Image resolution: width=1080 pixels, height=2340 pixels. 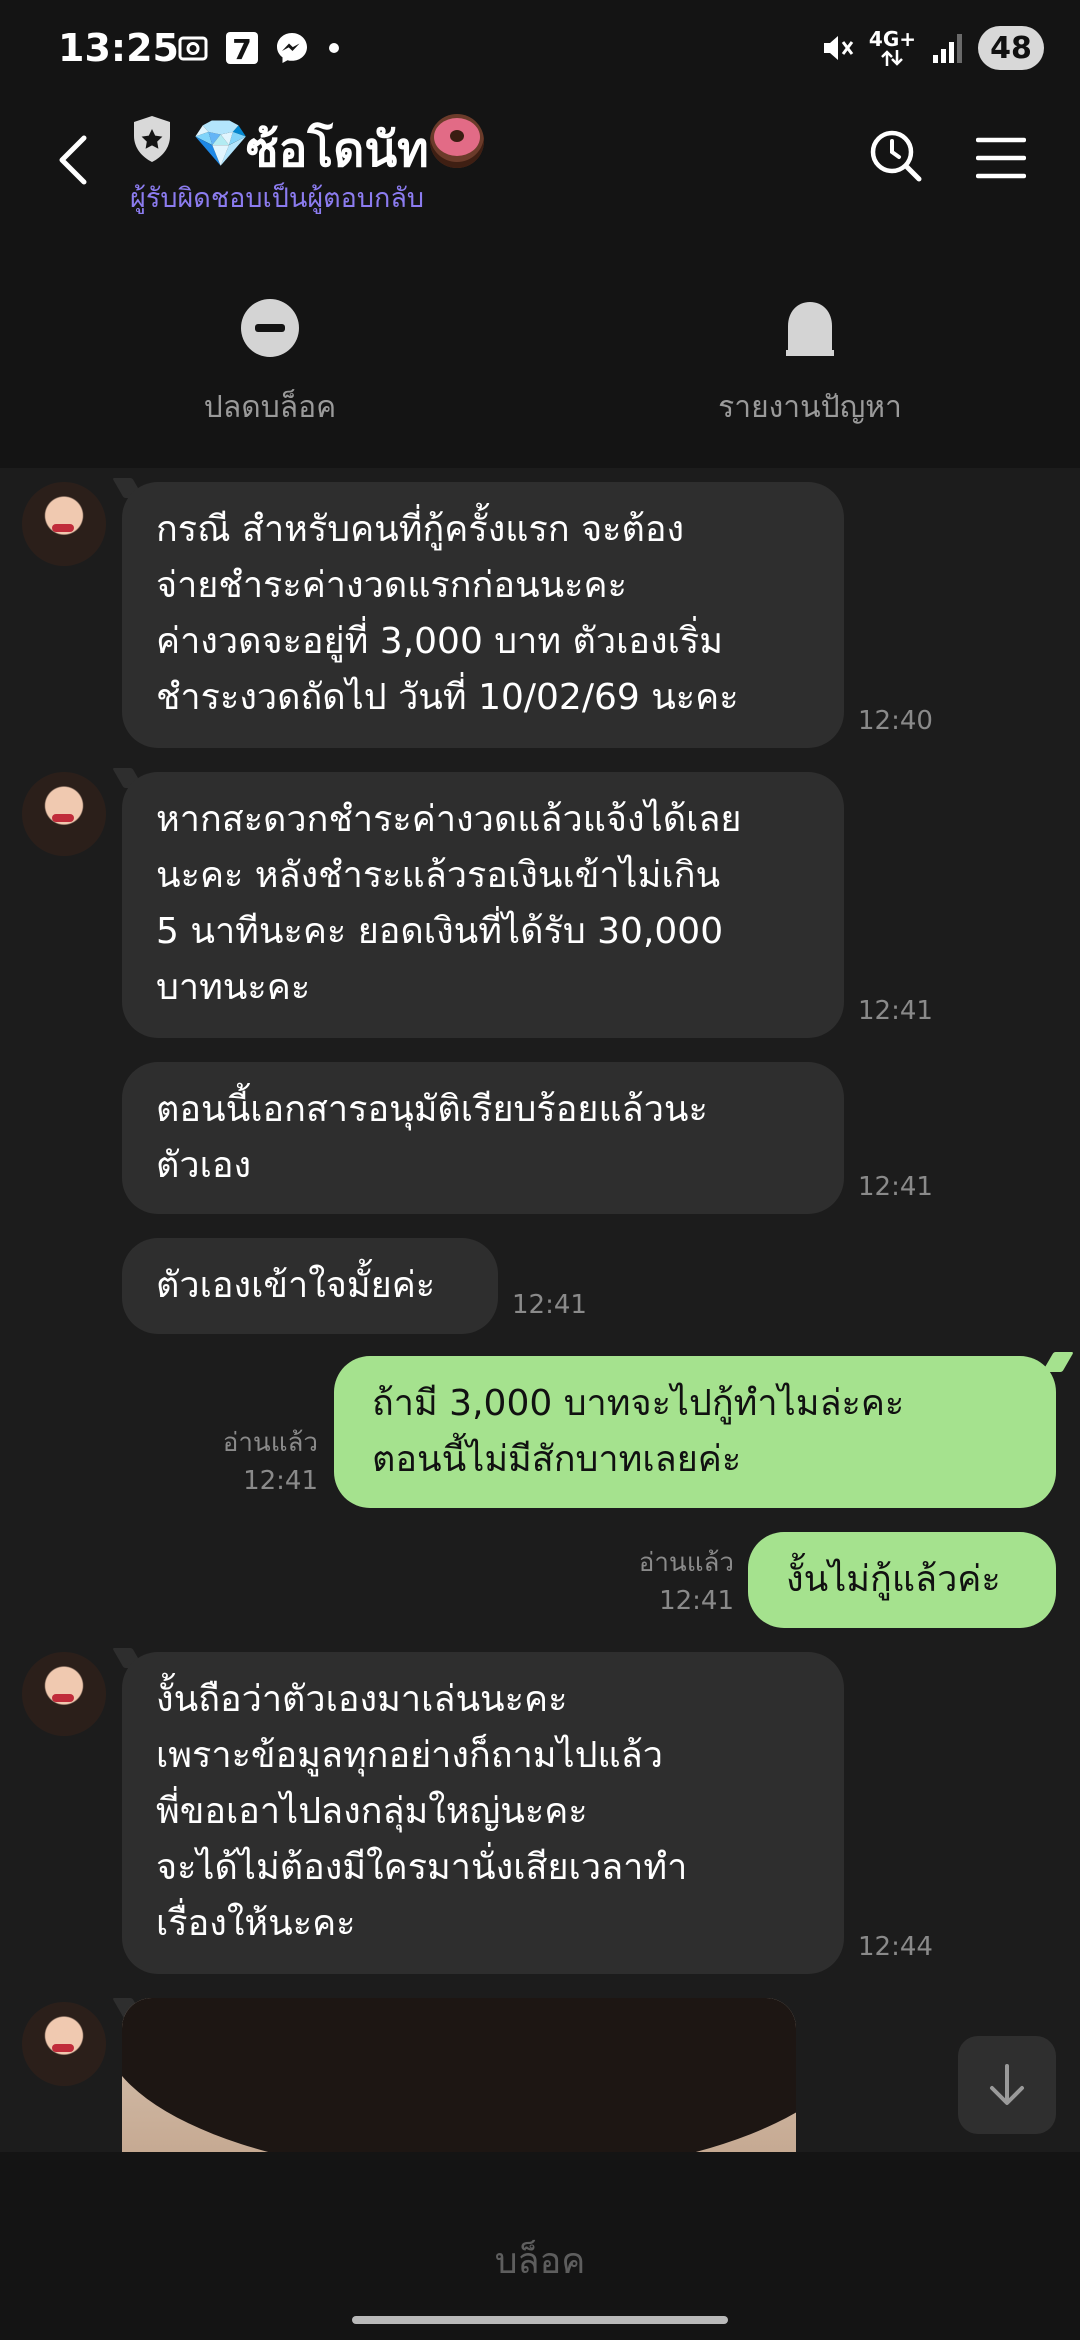 What do you see at coordinates (118, 48) in the screenshot?
I see `status-time: 13:25` at bounding box center [118, 48].